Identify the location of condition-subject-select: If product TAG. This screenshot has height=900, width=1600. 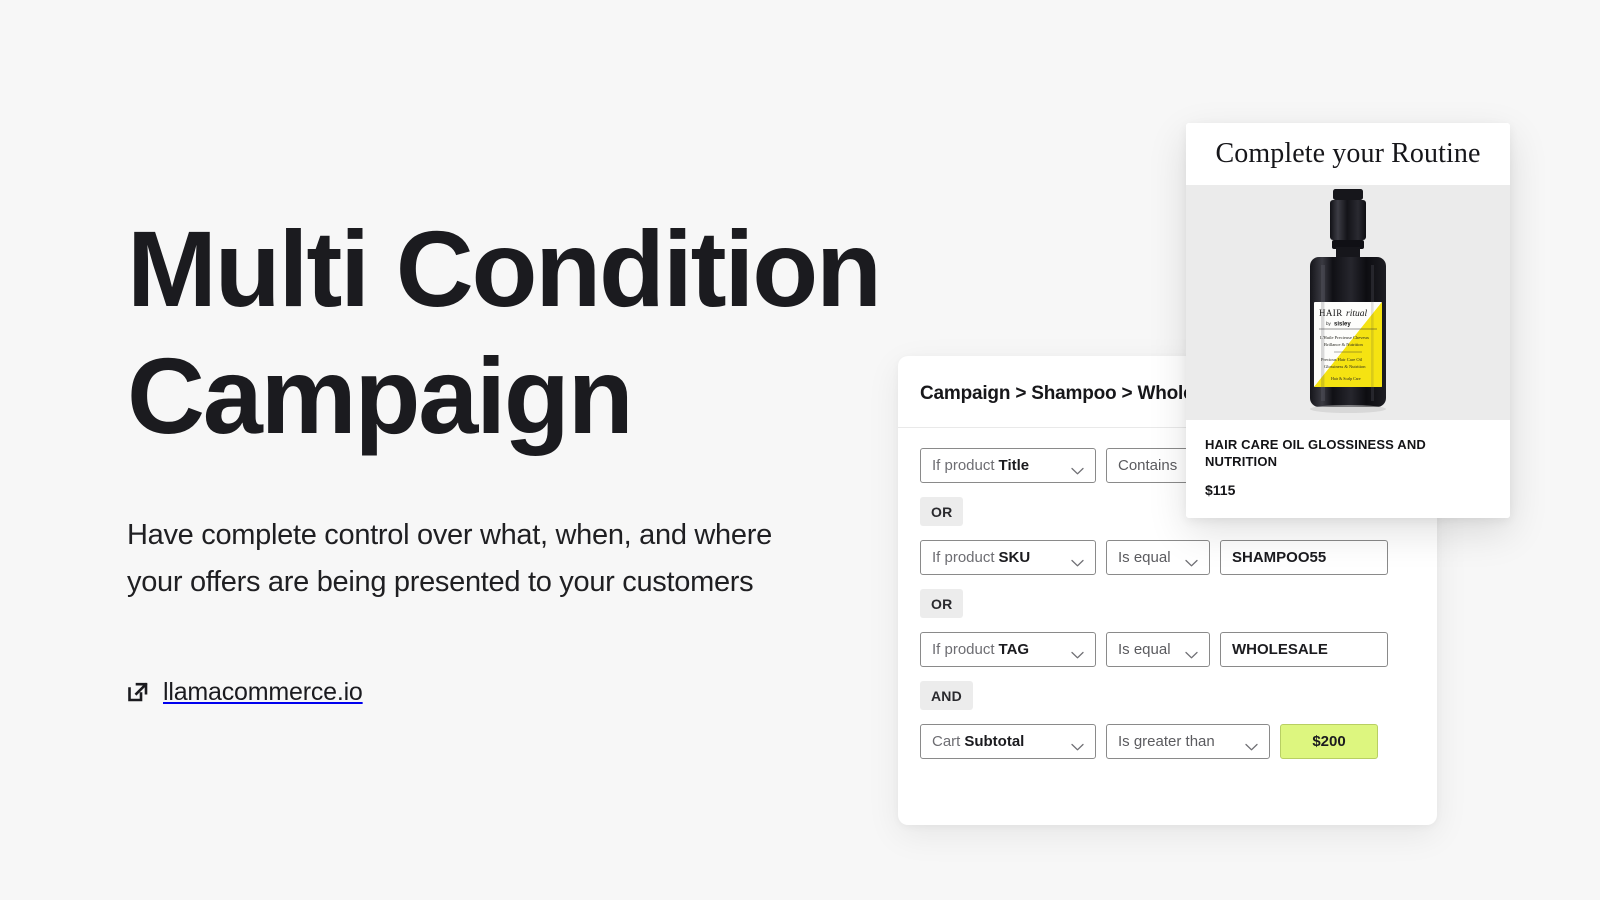
(1008, 649).